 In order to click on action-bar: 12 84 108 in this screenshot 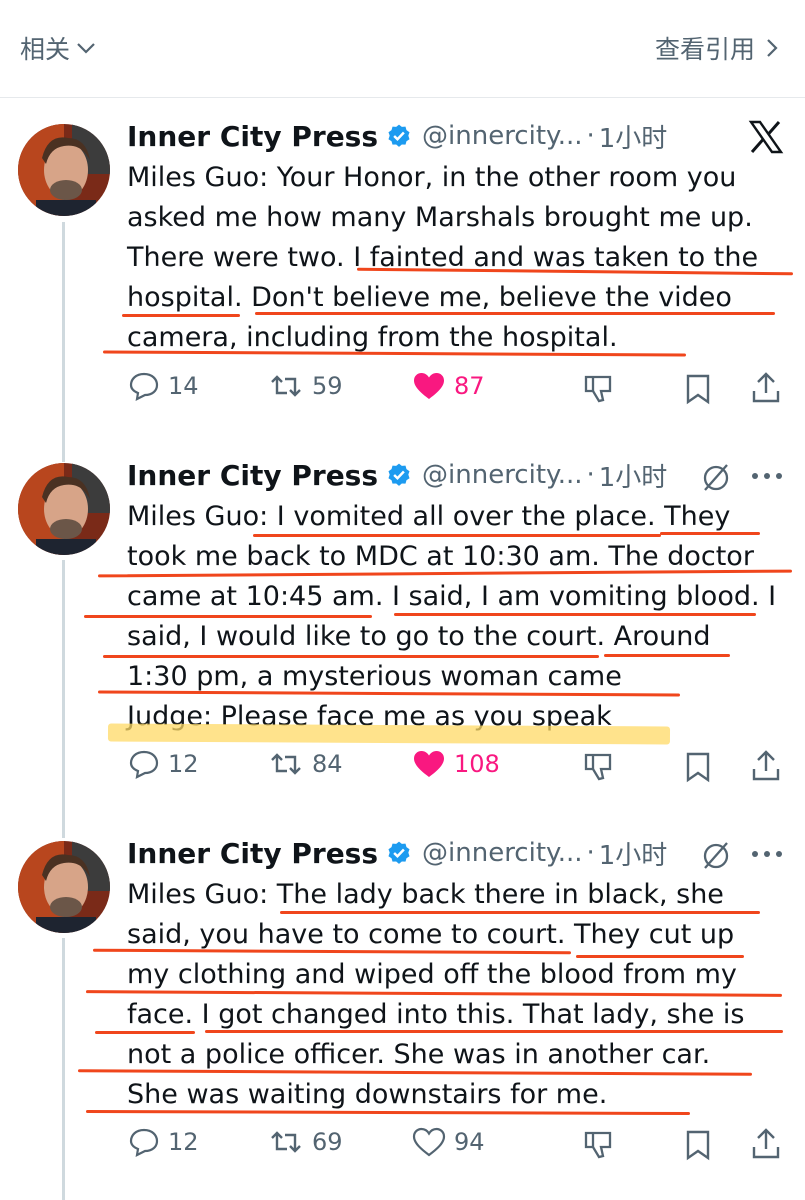, I will do `click(458, 769)`.